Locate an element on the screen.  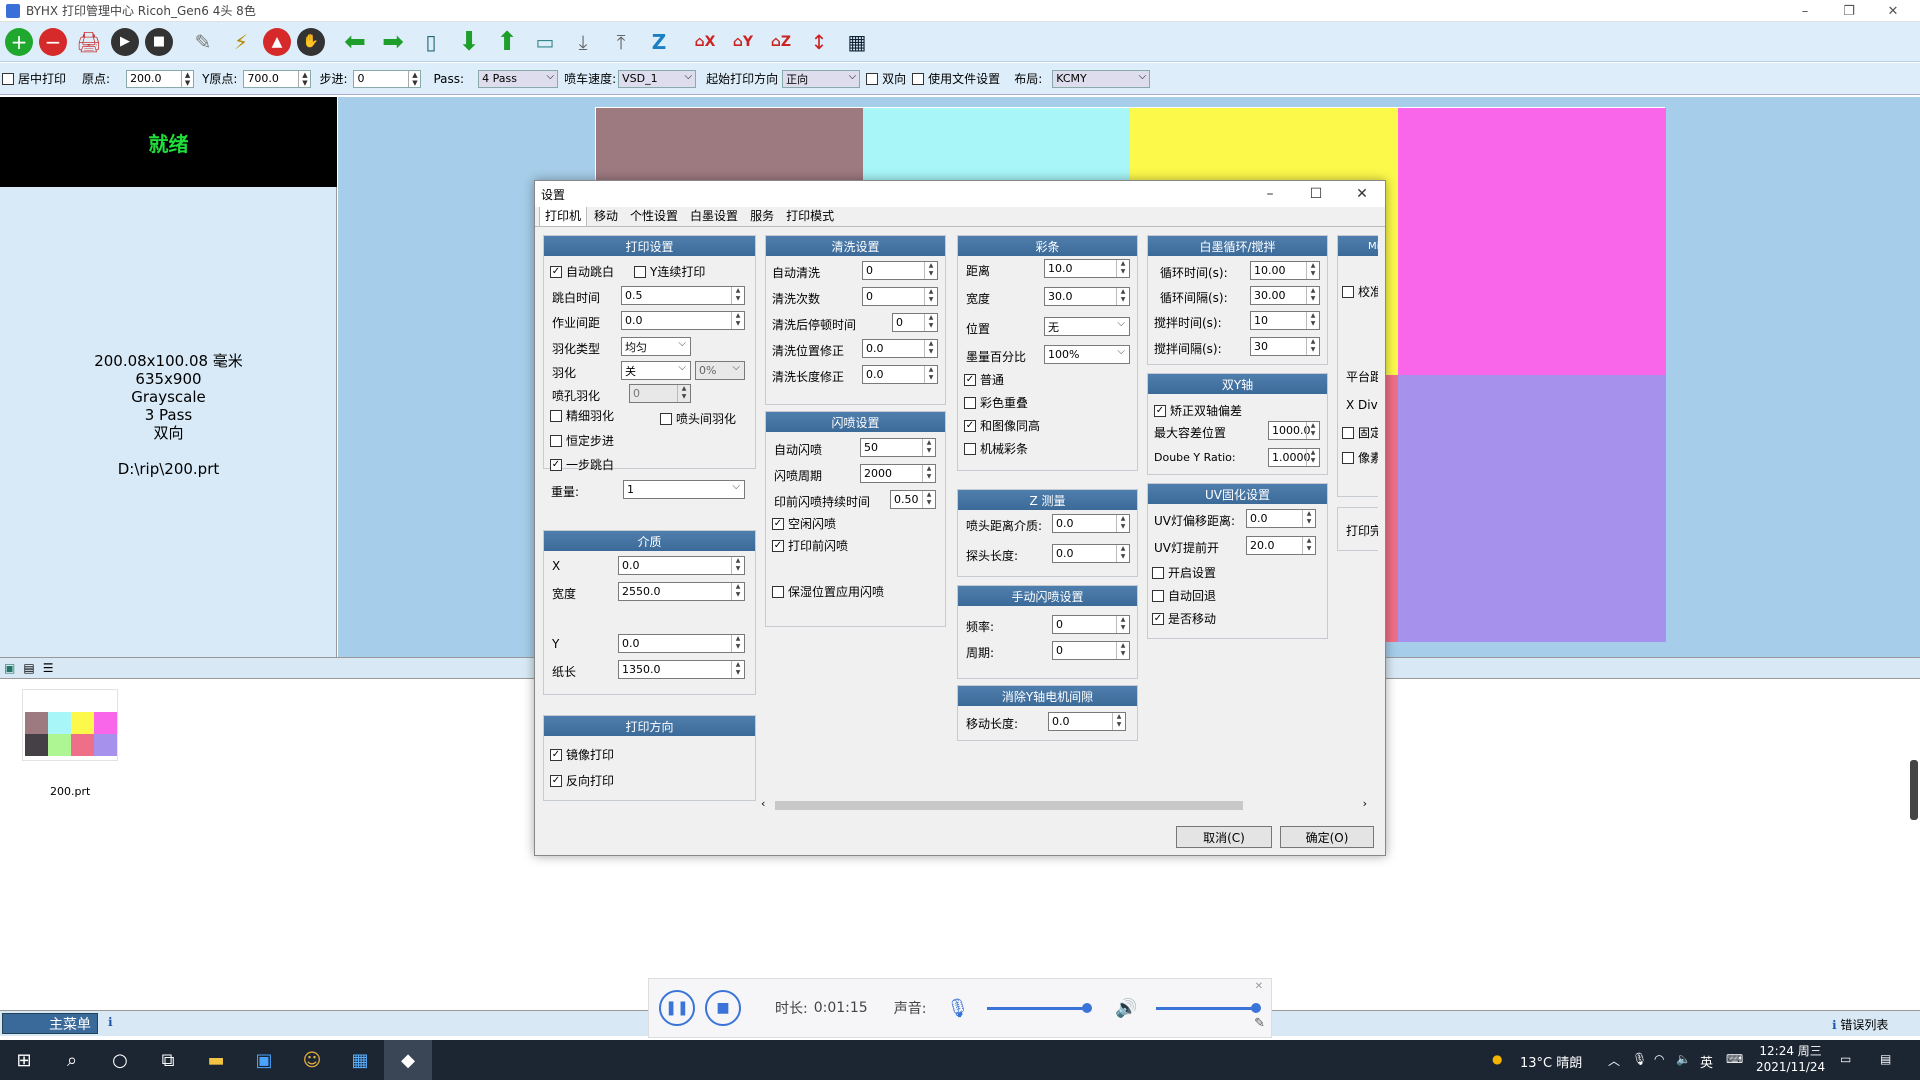
manual-freq-input: 0 ▲ ▼ is located at coordinates (1091, 624).